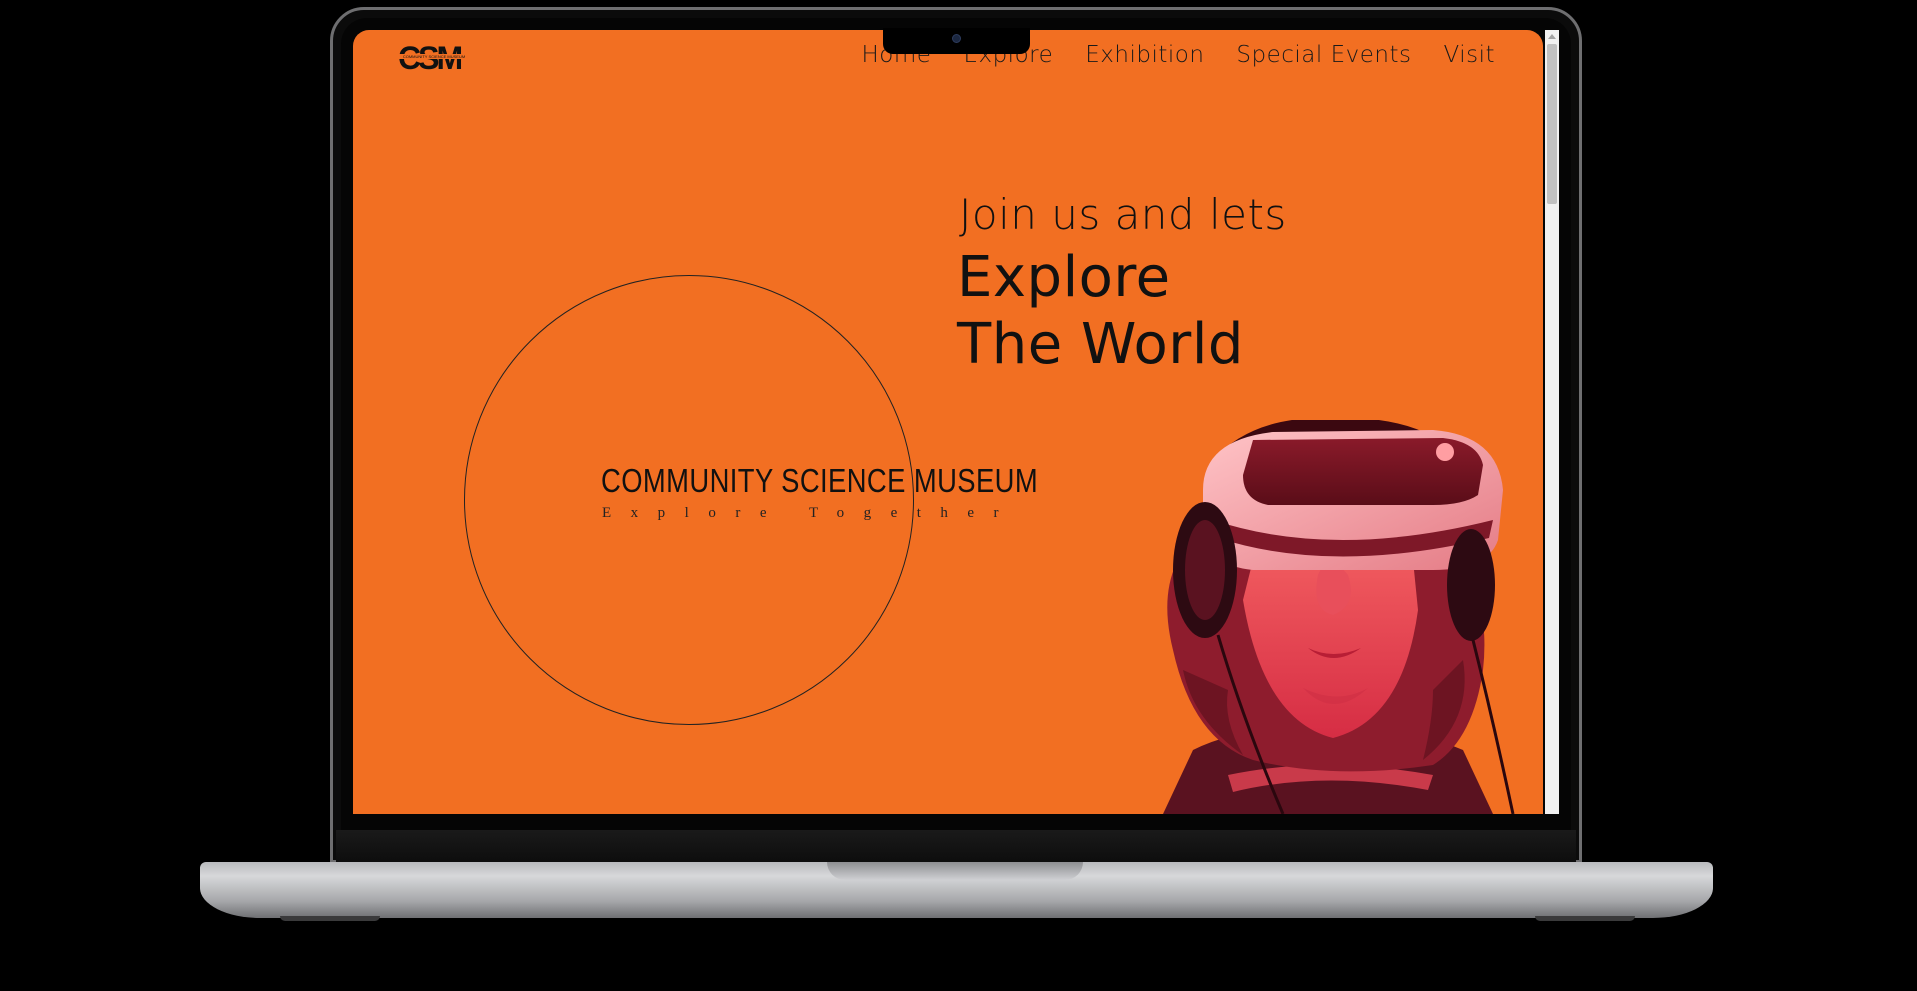  I want to click on site-logo: CSM COMMUNITY SCIENCE MUSEUM, so click(434, 58).